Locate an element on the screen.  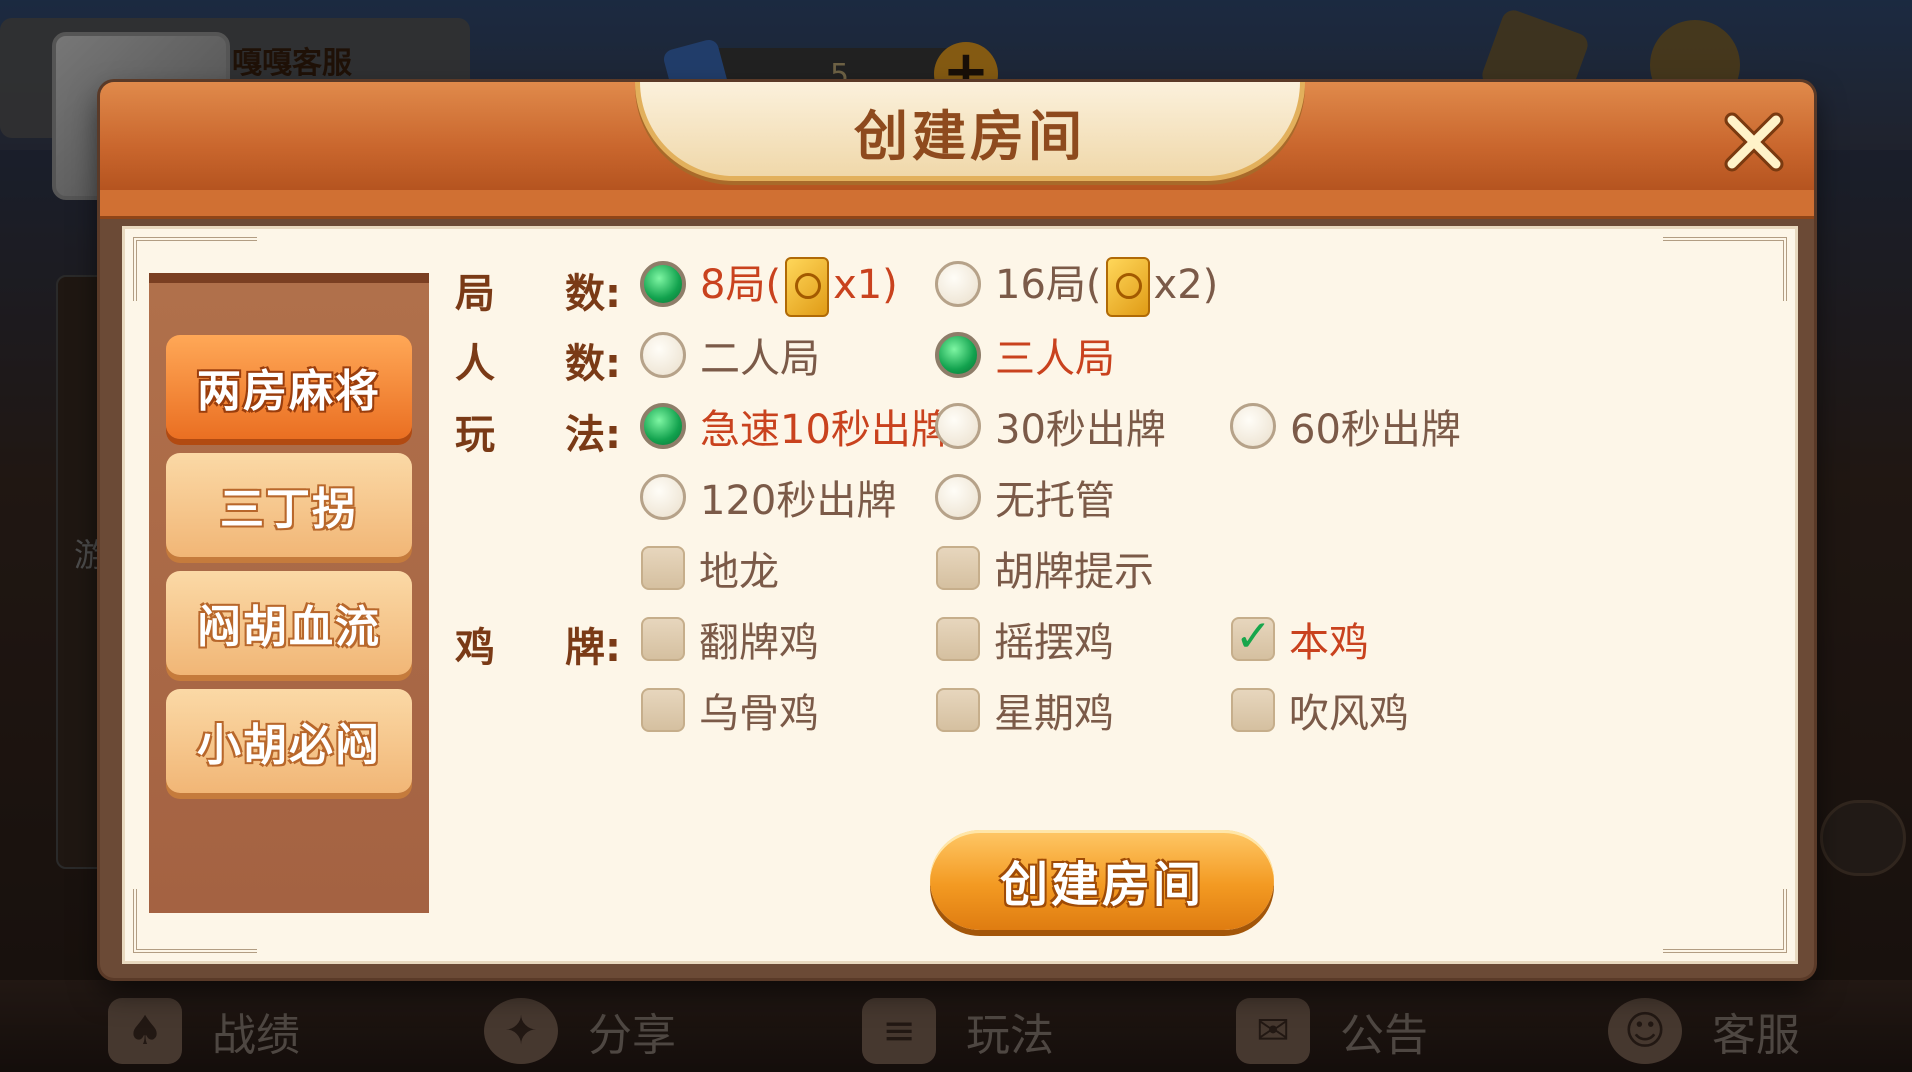
chicken-check-fanpai: 翻牌鸡 is located at coordinates (730, 639).